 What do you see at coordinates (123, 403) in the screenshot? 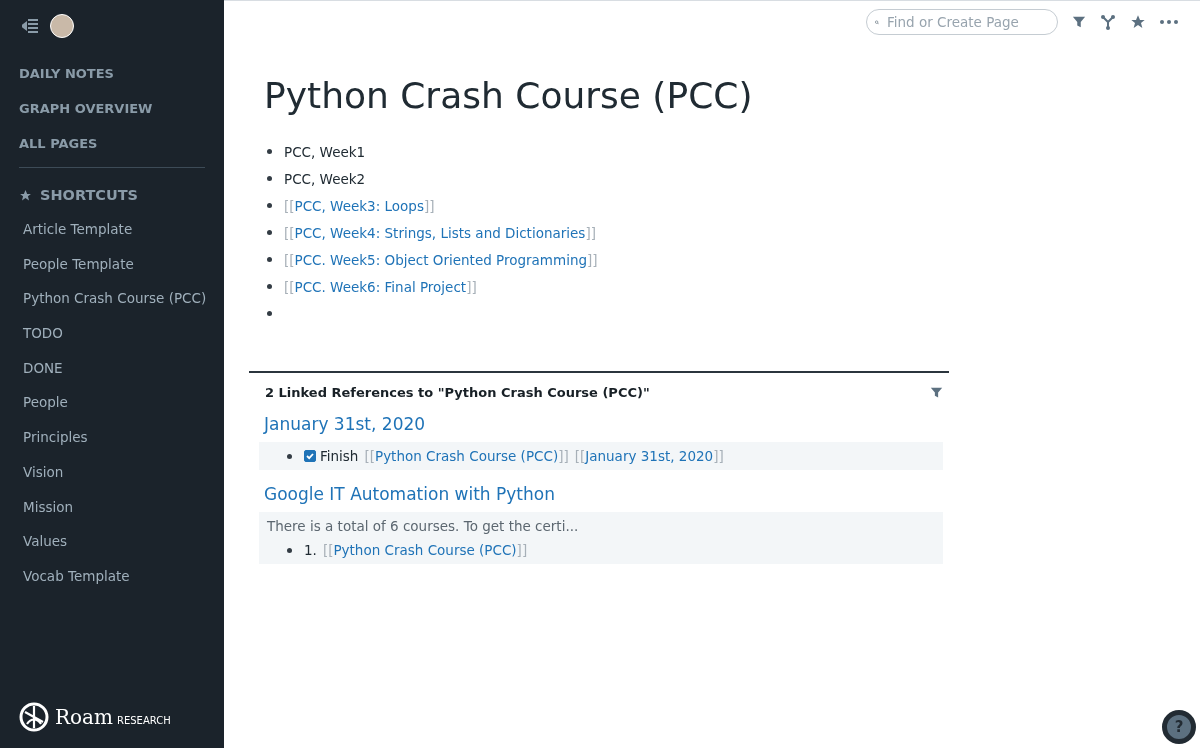
I see `shortcut-link: People` at bounding box center [123, 403].